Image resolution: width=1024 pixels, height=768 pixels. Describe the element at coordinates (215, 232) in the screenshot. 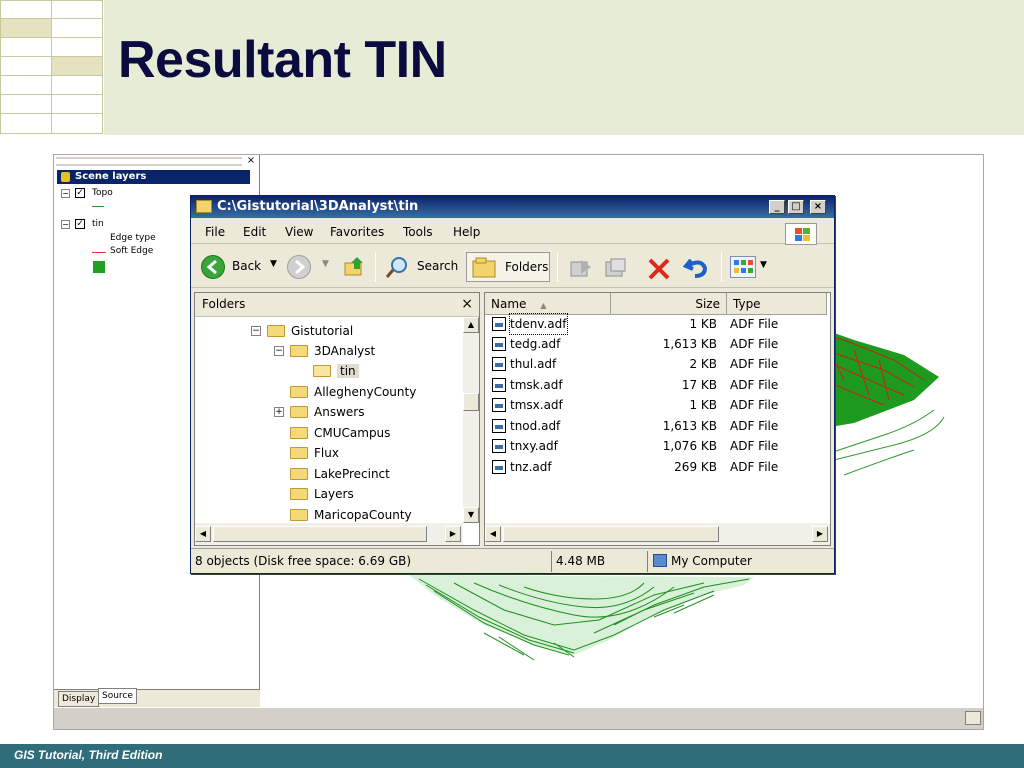

I see `menu-file: File` at that location.